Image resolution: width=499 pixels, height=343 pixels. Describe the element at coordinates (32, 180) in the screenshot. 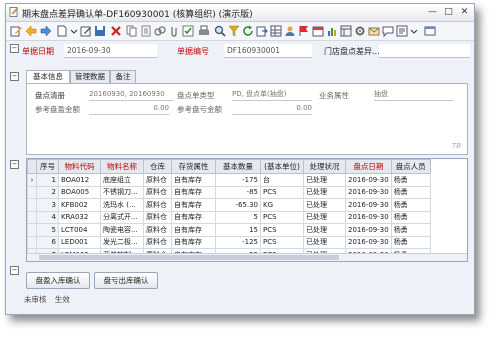

I see `row-pointer: ›` at that location.